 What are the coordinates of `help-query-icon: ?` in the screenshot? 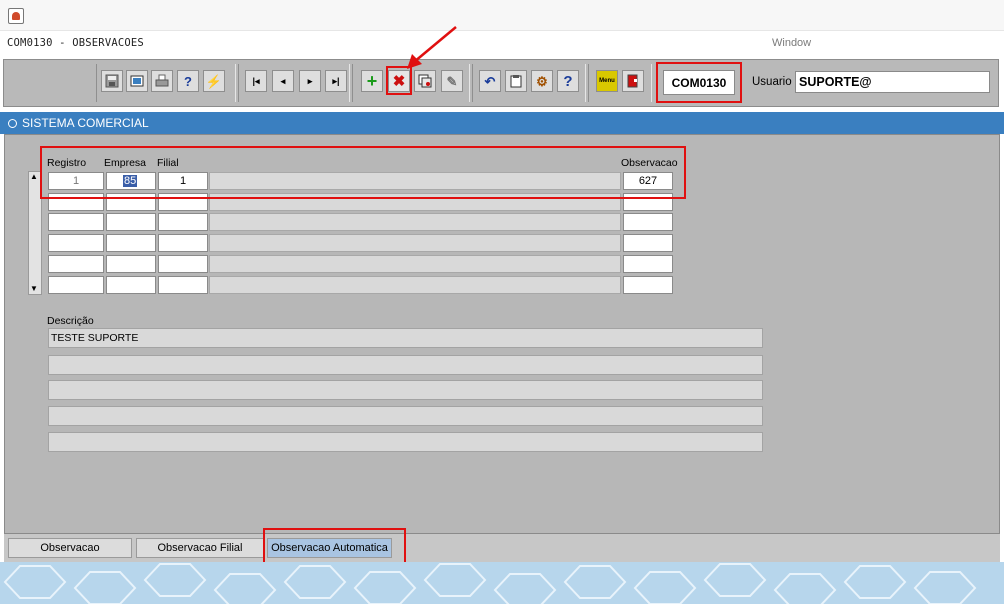 It's located at (188, 81).